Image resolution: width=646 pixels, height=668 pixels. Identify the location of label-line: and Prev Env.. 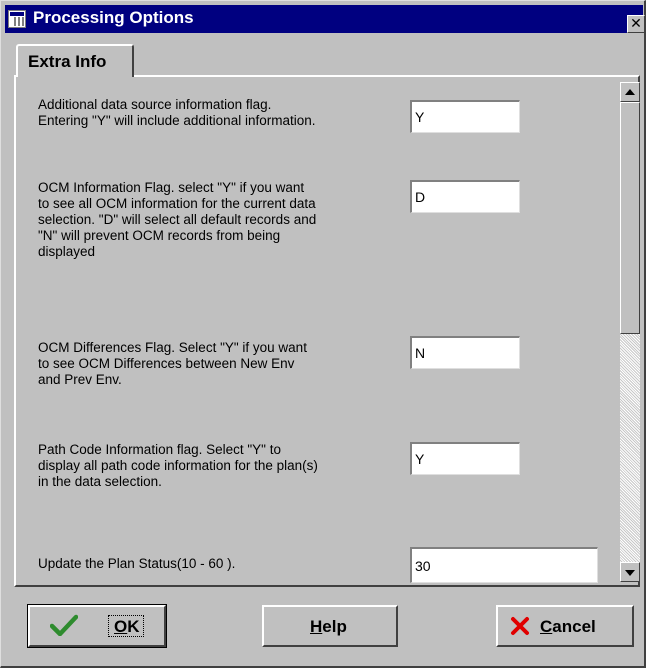
(80, 379).